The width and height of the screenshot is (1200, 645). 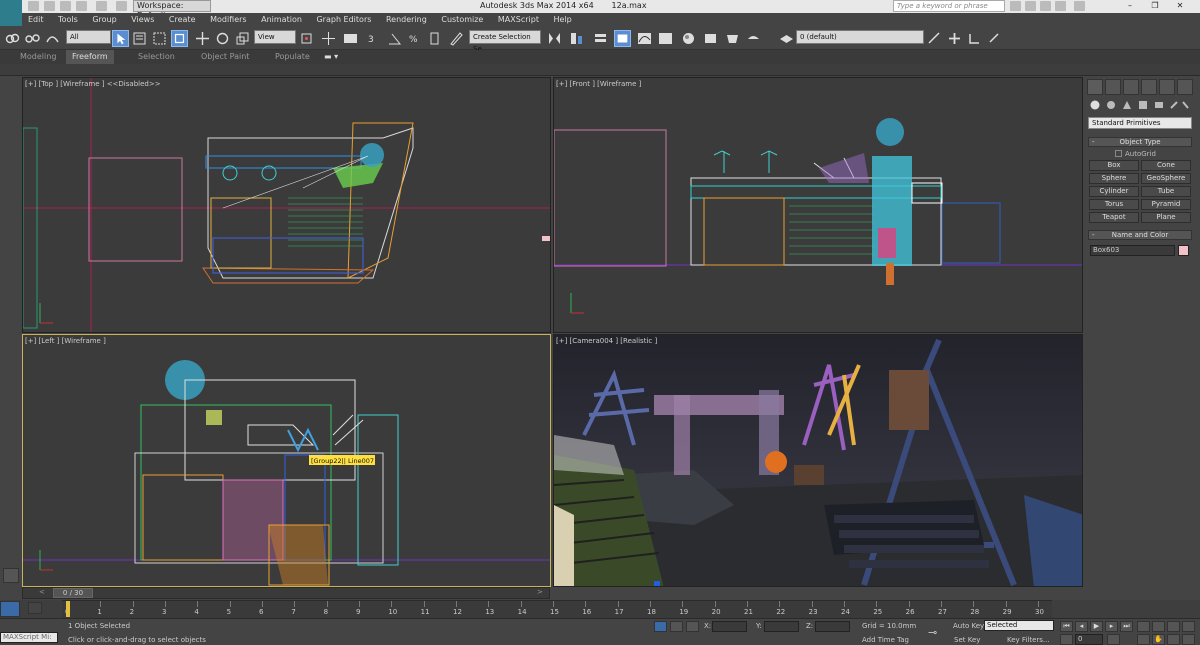 I want to click on graphite-modeling-tools-icon, so click(x=622, y=38).